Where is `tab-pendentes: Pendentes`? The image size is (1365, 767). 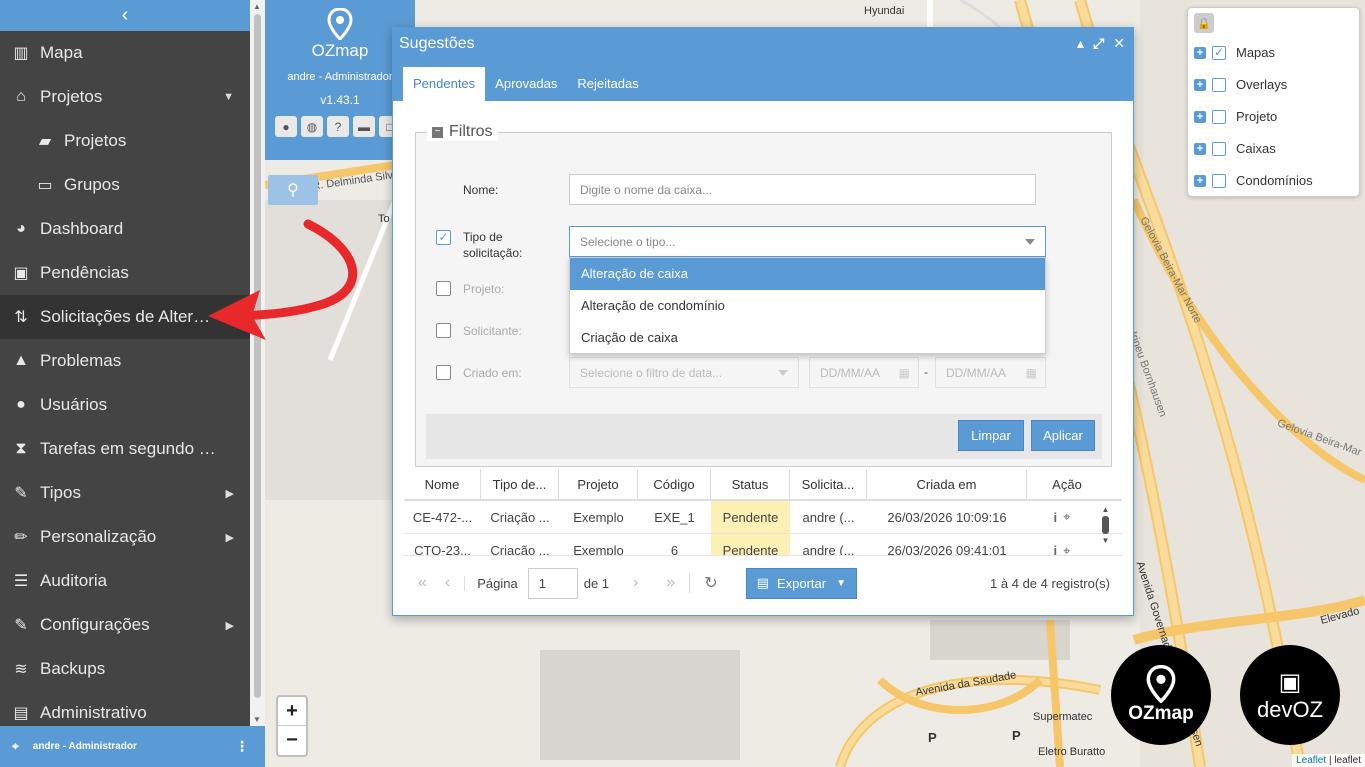
tab-pendentes: Pendentes is located at coordinates (444, 84).